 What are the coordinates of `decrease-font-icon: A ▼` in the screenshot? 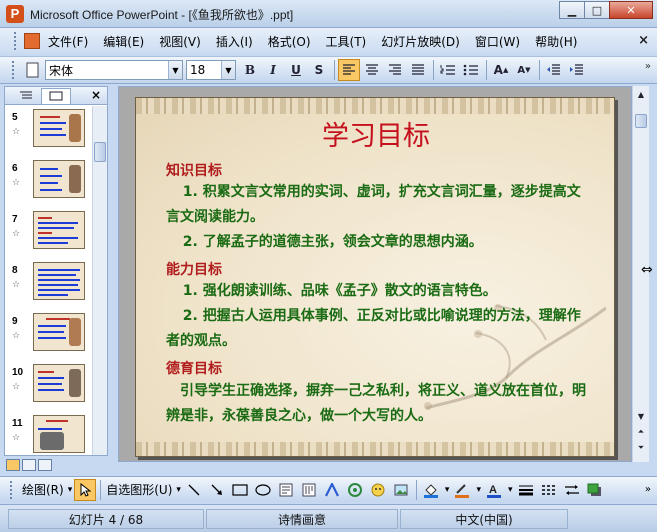 It's located at (524, 70).